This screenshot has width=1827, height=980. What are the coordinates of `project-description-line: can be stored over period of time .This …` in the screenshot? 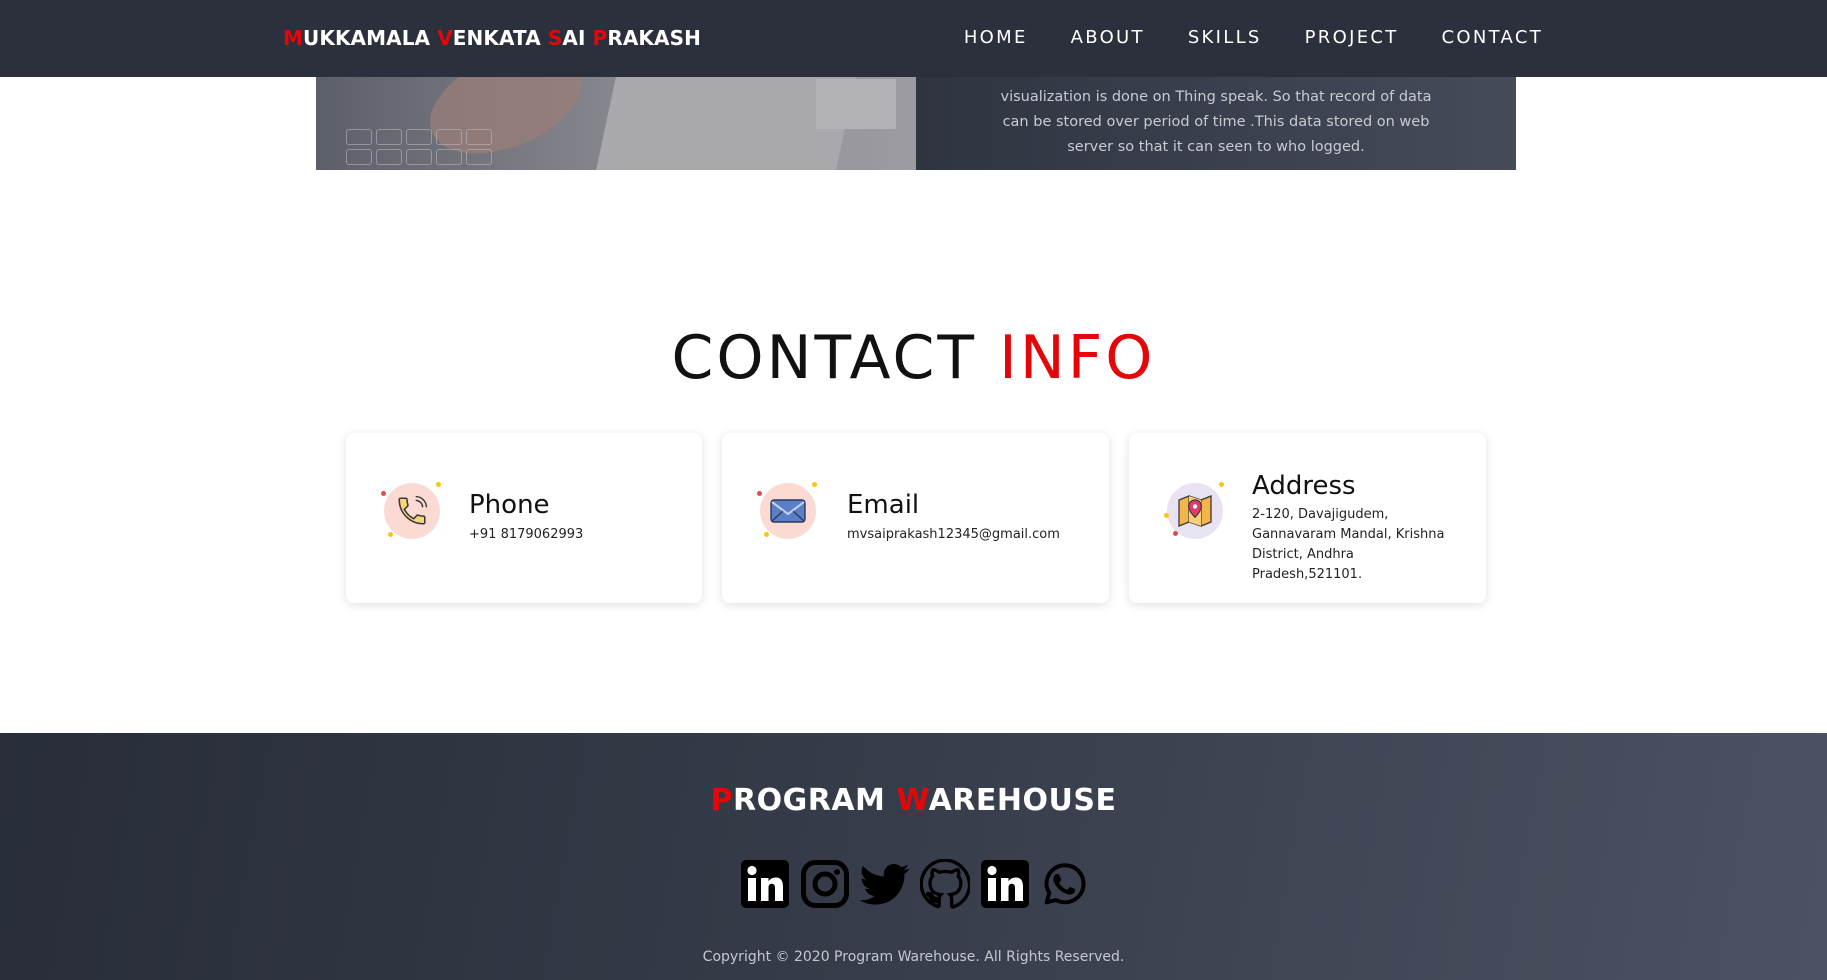 It's located at (1216, 122).